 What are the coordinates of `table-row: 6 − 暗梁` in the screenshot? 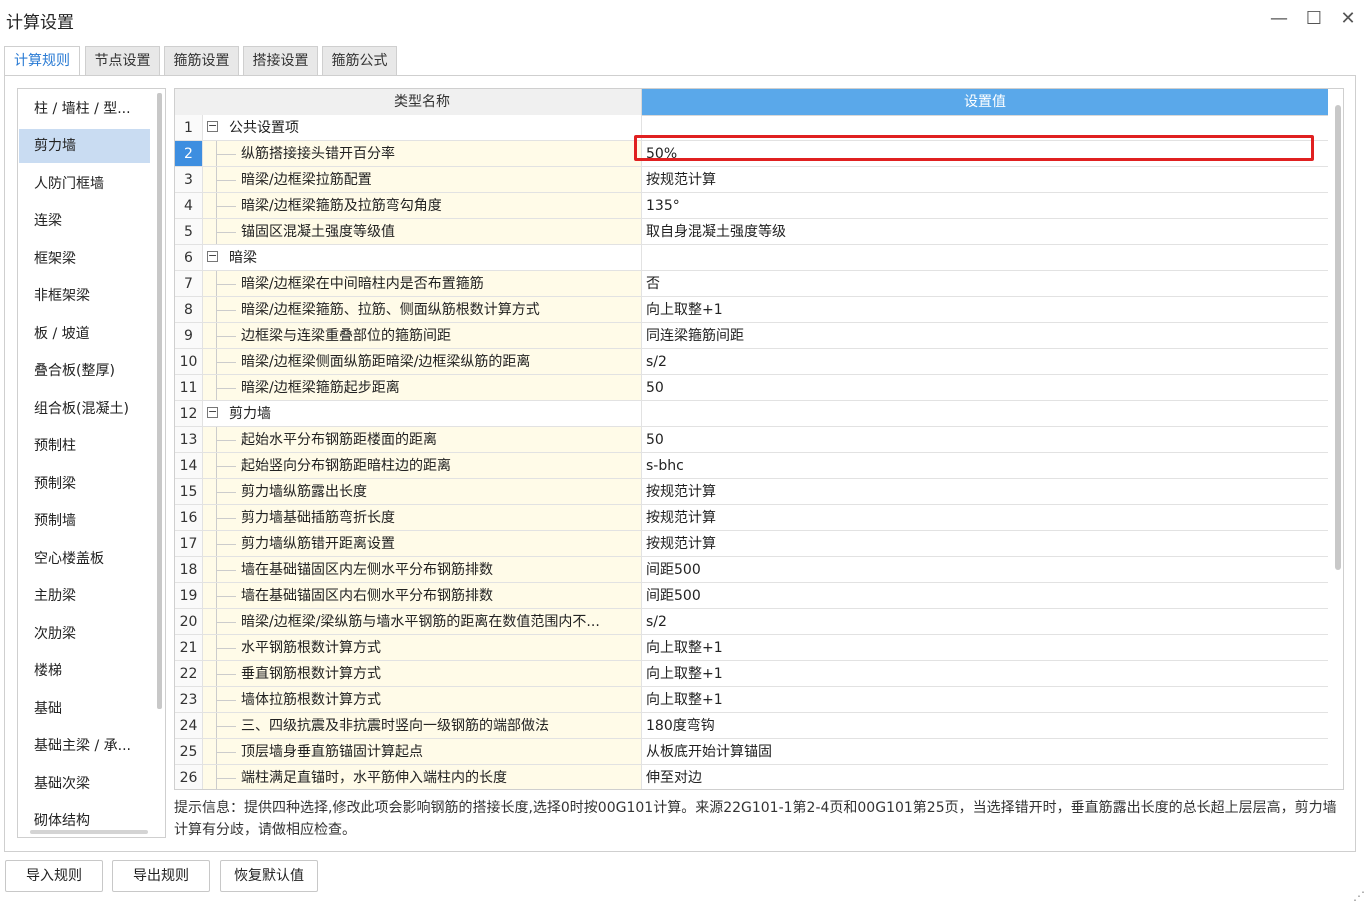 It's located at (751, 258).